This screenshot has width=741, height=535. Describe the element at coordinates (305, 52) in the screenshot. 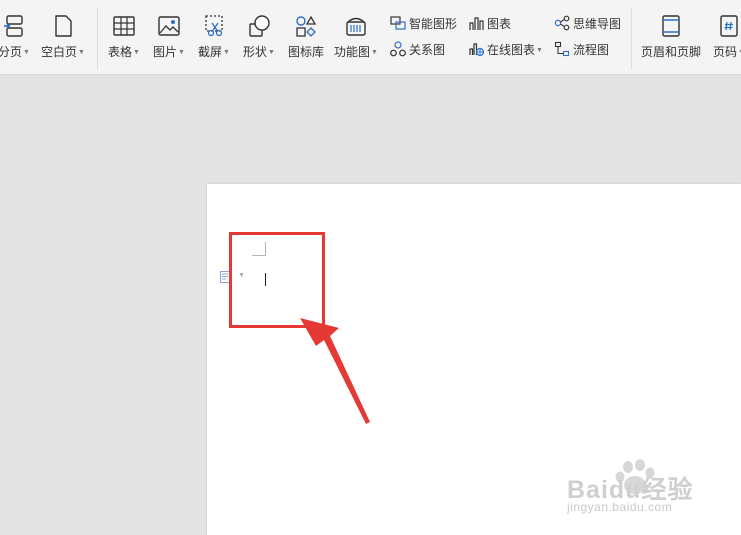

I see `icon-library-label: 图标库` at that location.